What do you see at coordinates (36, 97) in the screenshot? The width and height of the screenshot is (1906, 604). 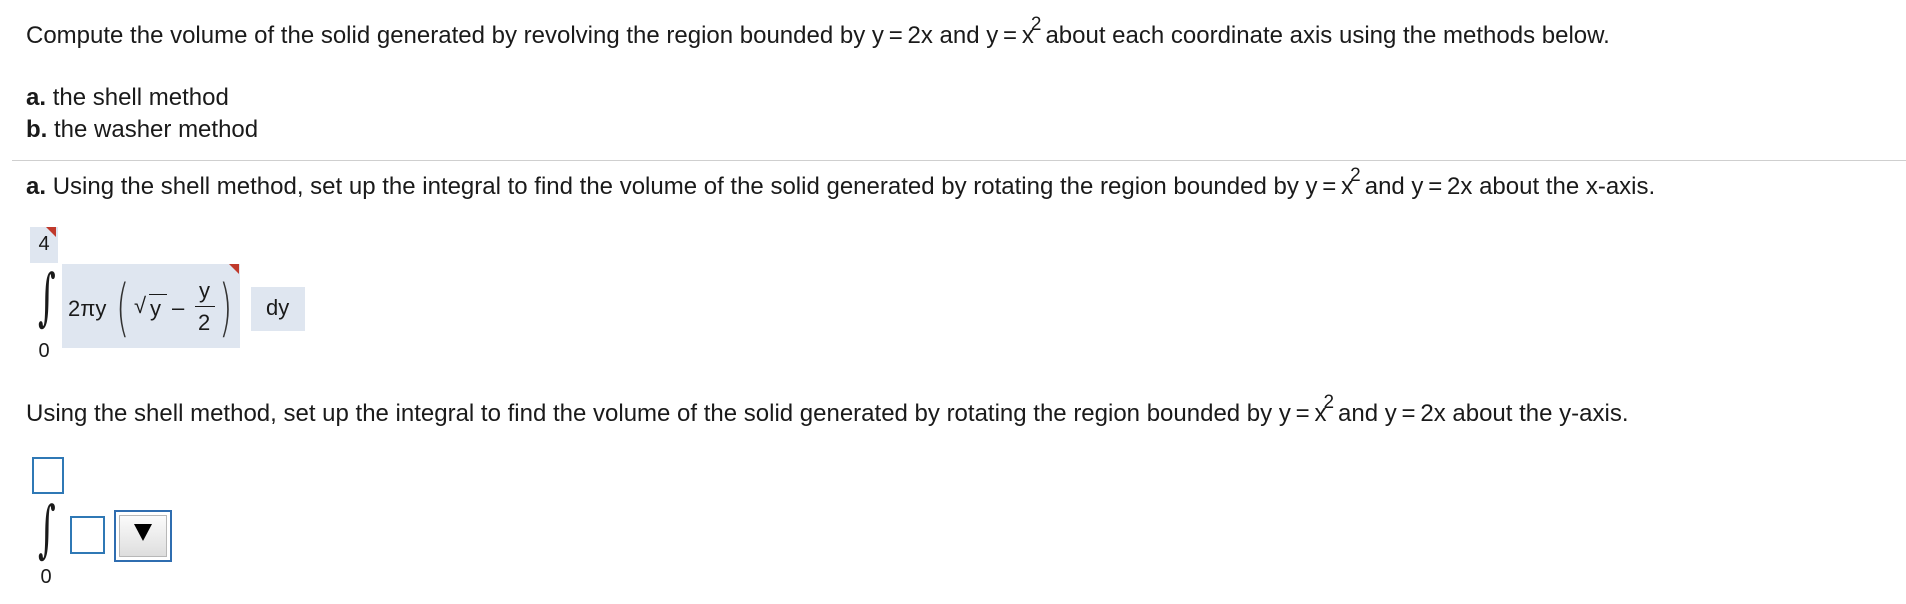 I see `part-a-label: a.` at bounding box center [36, 97].